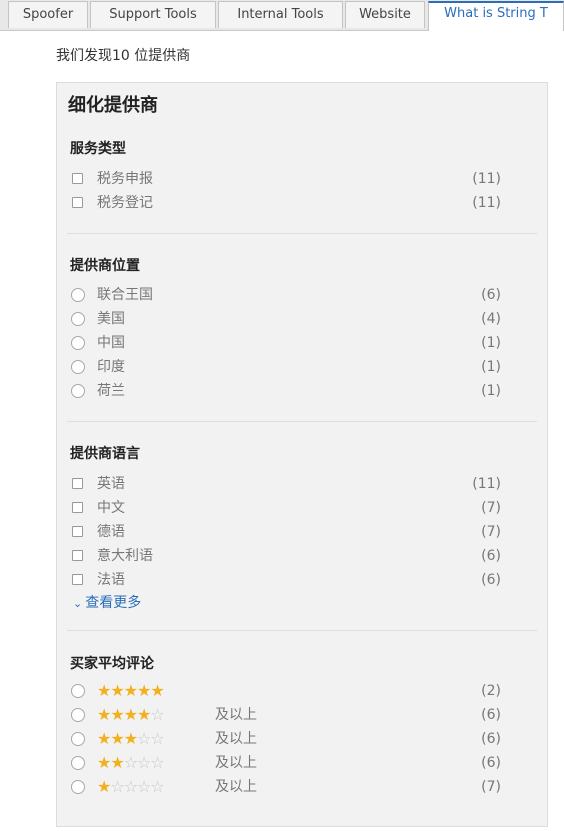  I want to click on see-more-link: ⌄ 查看更多, so click(107, 603).